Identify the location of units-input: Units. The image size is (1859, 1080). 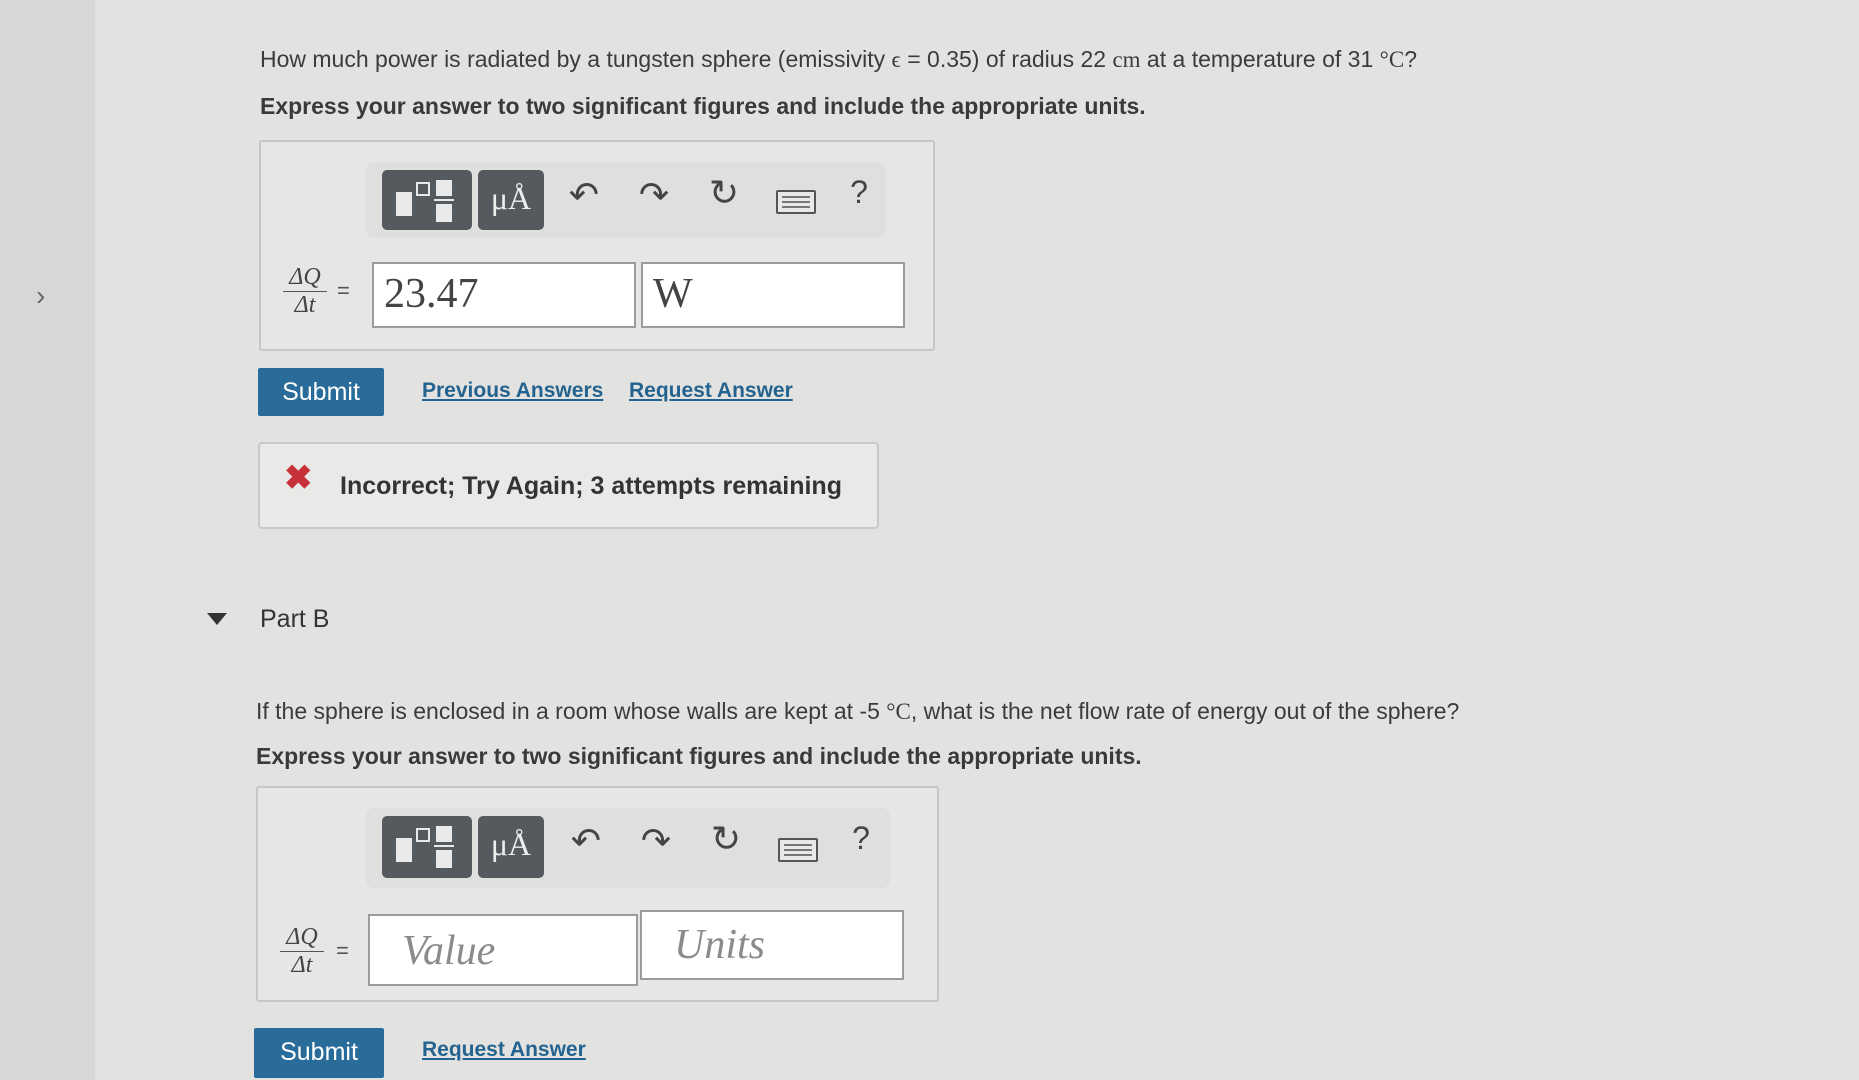
(772, 945).